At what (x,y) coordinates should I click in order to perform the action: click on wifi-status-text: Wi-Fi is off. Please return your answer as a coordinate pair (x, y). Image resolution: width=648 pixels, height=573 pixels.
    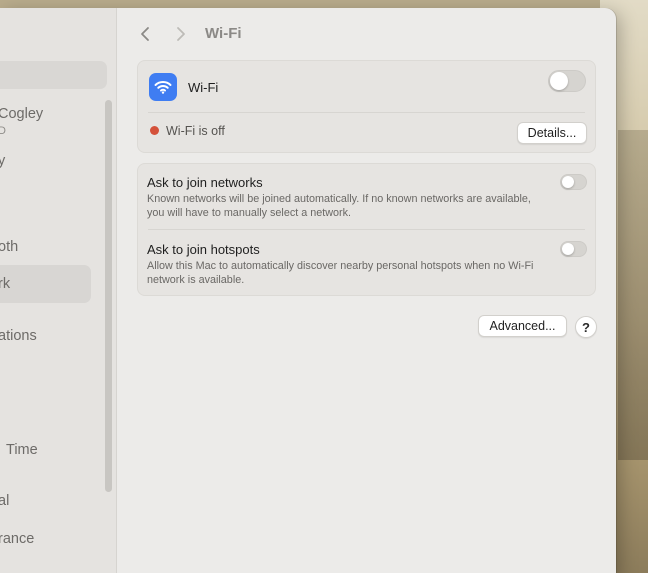
    Looking at the image, I should click on (195, 131).